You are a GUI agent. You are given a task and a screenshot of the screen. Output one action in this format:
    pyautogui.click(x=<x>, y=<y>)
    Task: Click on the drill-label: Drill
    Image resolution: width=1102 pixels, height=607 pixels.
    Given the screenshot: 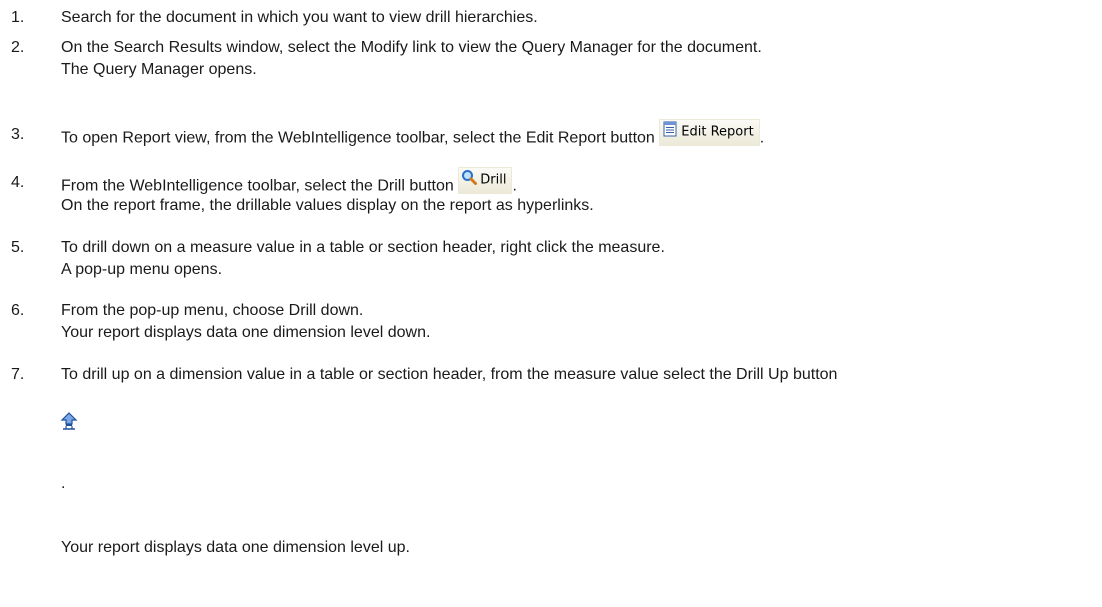 What is the action you would take?
    pyautogui.click(x=493, y=180)
    